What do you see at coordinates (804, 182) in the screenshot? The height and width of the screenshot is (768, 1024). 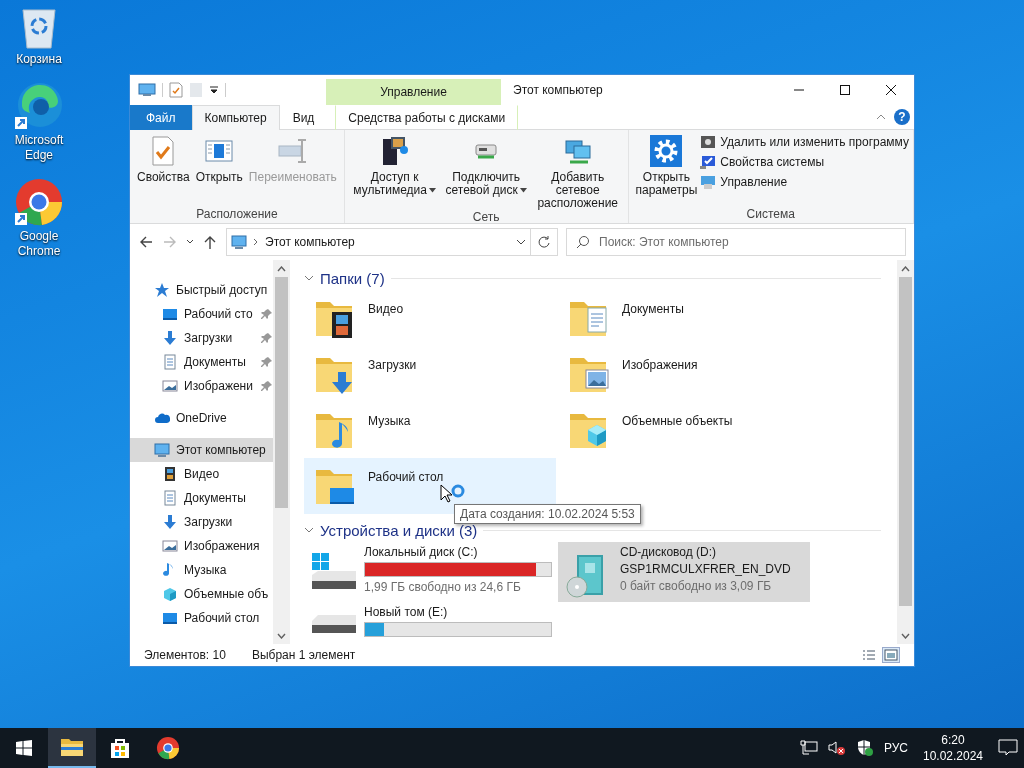 I see `ribbon-button: Управление` at bounding box center [804, 182].